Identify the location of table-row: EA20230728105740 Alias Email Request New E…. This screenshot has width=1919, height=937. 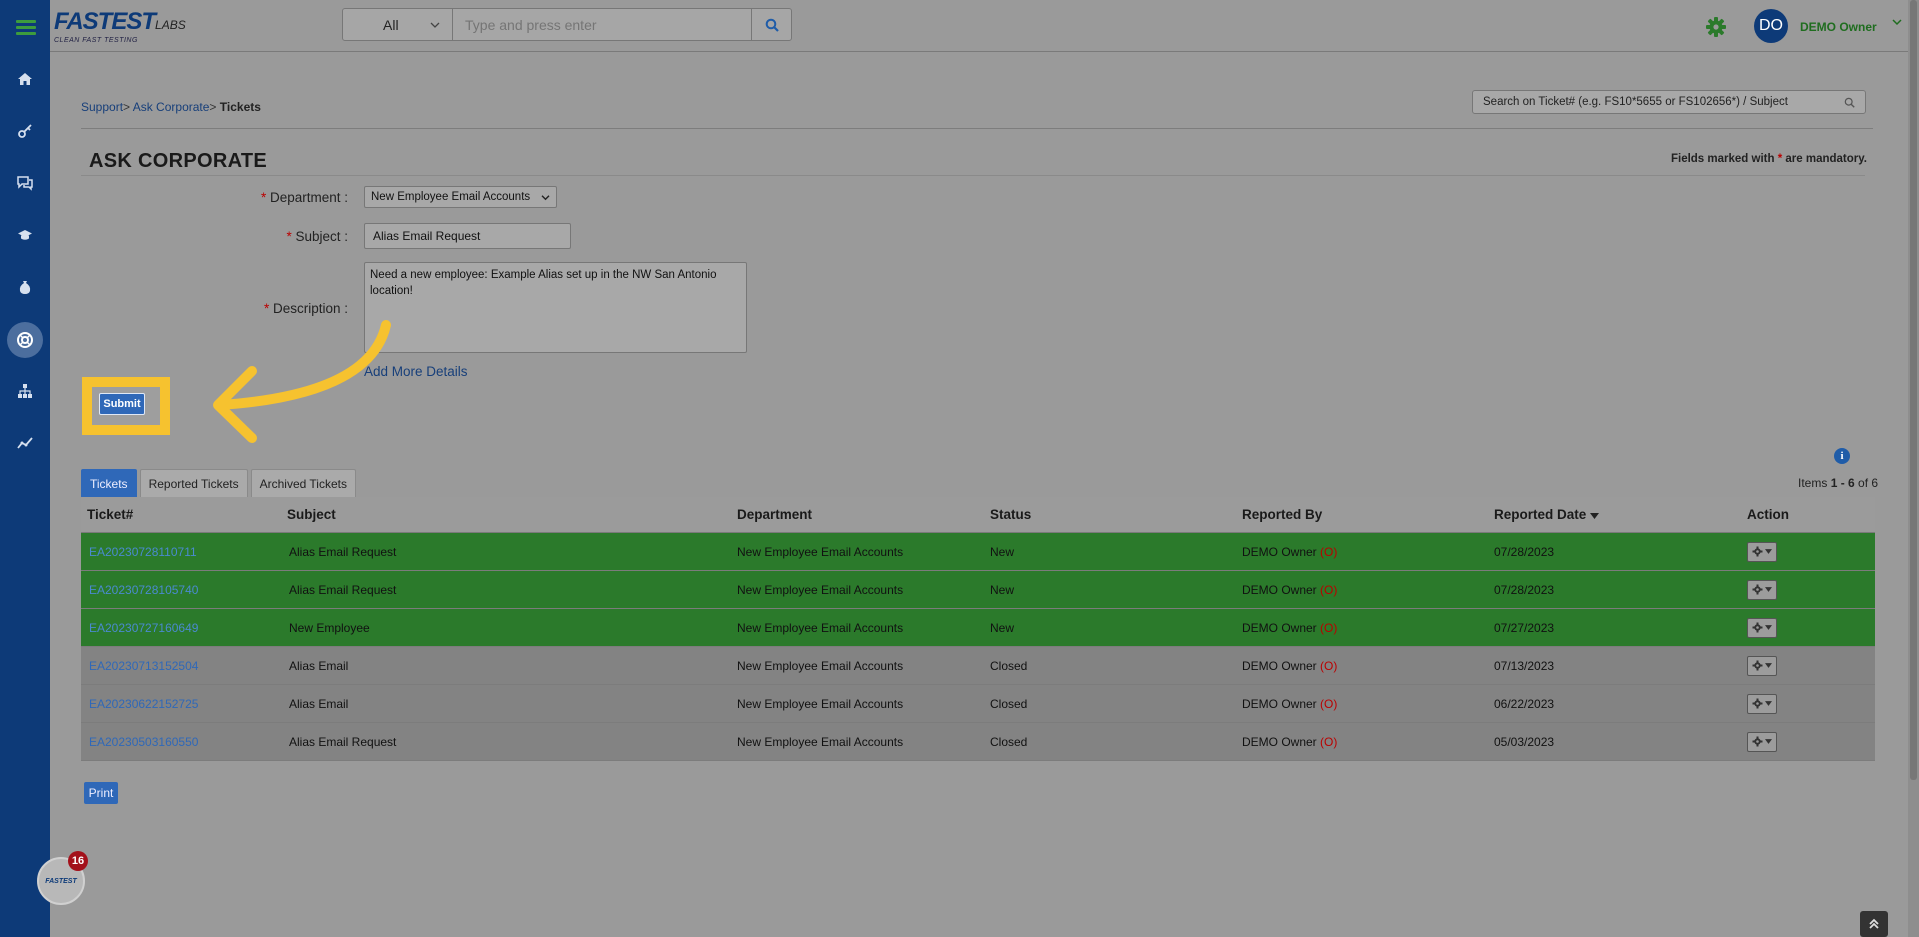
(978, 590).